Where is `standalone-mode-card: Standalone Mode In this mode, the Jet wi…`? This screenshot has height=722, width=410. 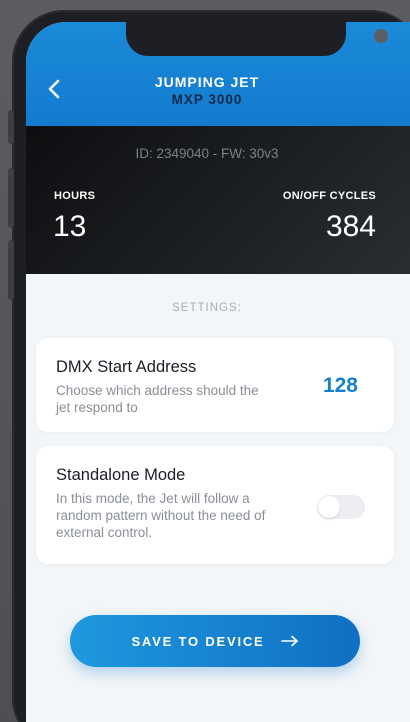
standalone-mode-card: Standalone Mode In this mode, the Jet wi… is located at coordinates (215, 505).